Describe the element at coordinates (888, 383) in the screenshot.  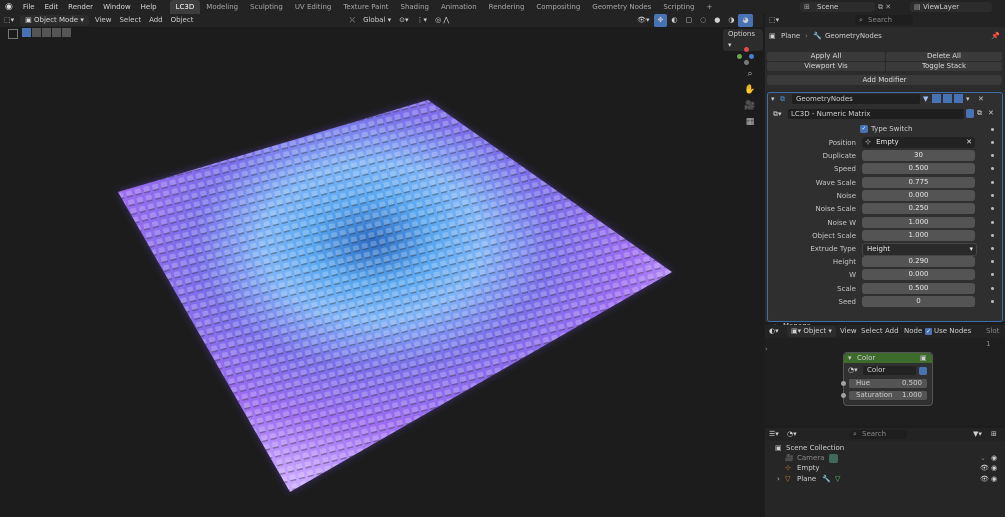
I see `hue-field: Hue 0.500` at that location.